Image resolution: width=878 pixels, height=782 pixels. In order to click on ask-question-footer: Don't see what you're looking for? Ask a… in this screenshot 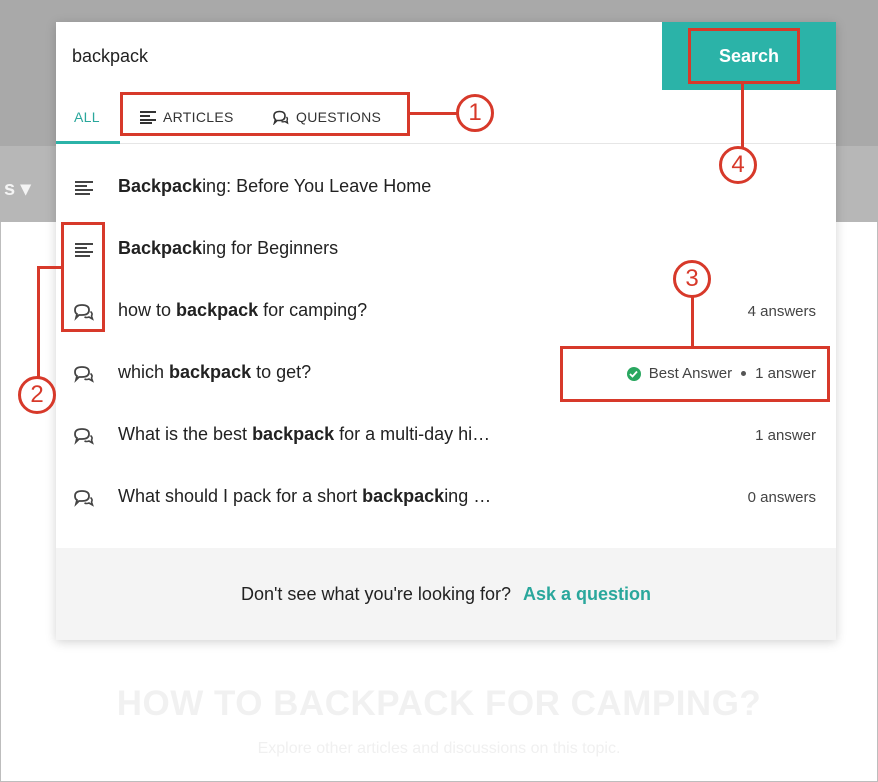, I will do `click(446, 594)`.